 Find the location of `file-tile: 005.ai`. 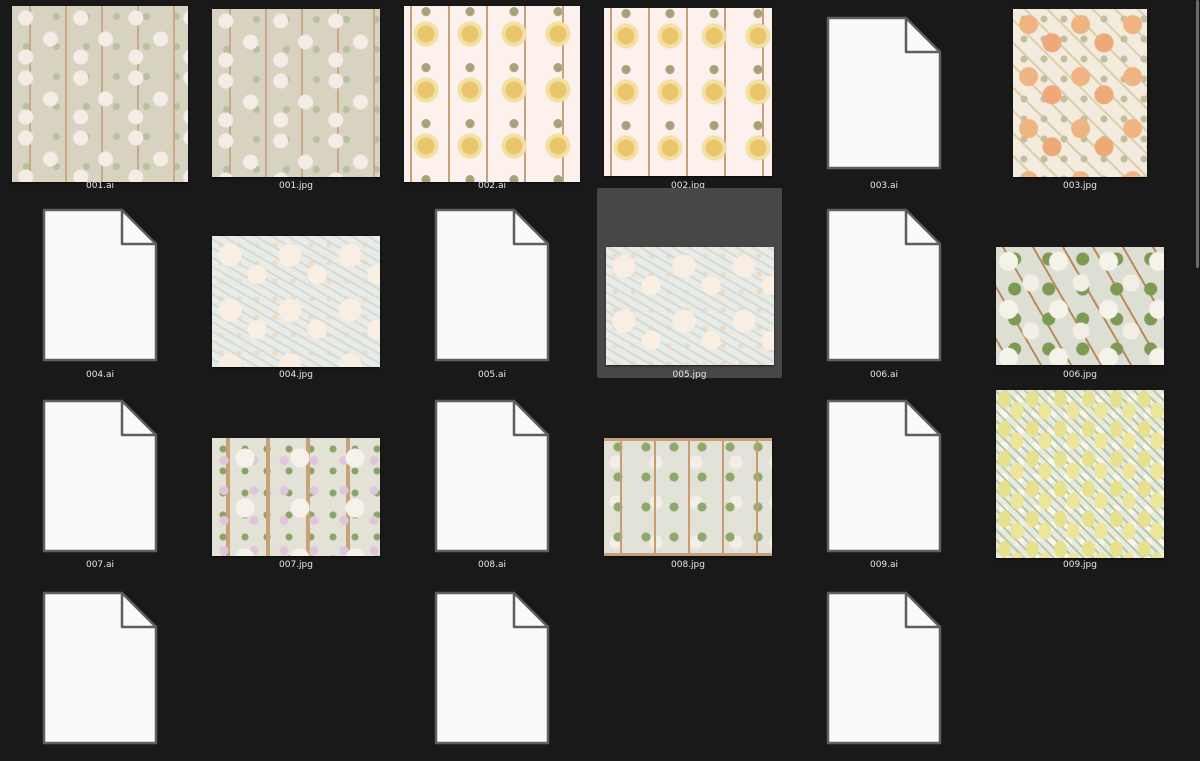

file-tile: 005.ai is located at coordinates (492, 284).